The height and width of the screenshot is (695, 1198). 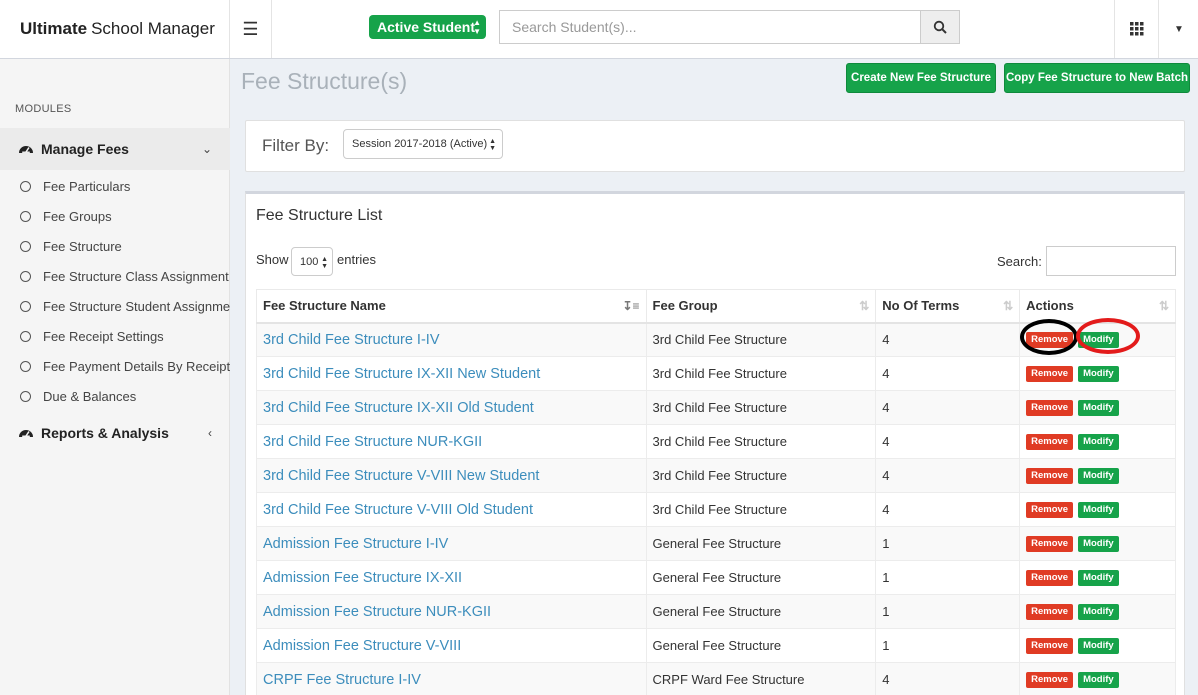 I want to click on fee-structure-name-link: Admission Fee Structure NUR-KGII, so click(x=451, y=611).